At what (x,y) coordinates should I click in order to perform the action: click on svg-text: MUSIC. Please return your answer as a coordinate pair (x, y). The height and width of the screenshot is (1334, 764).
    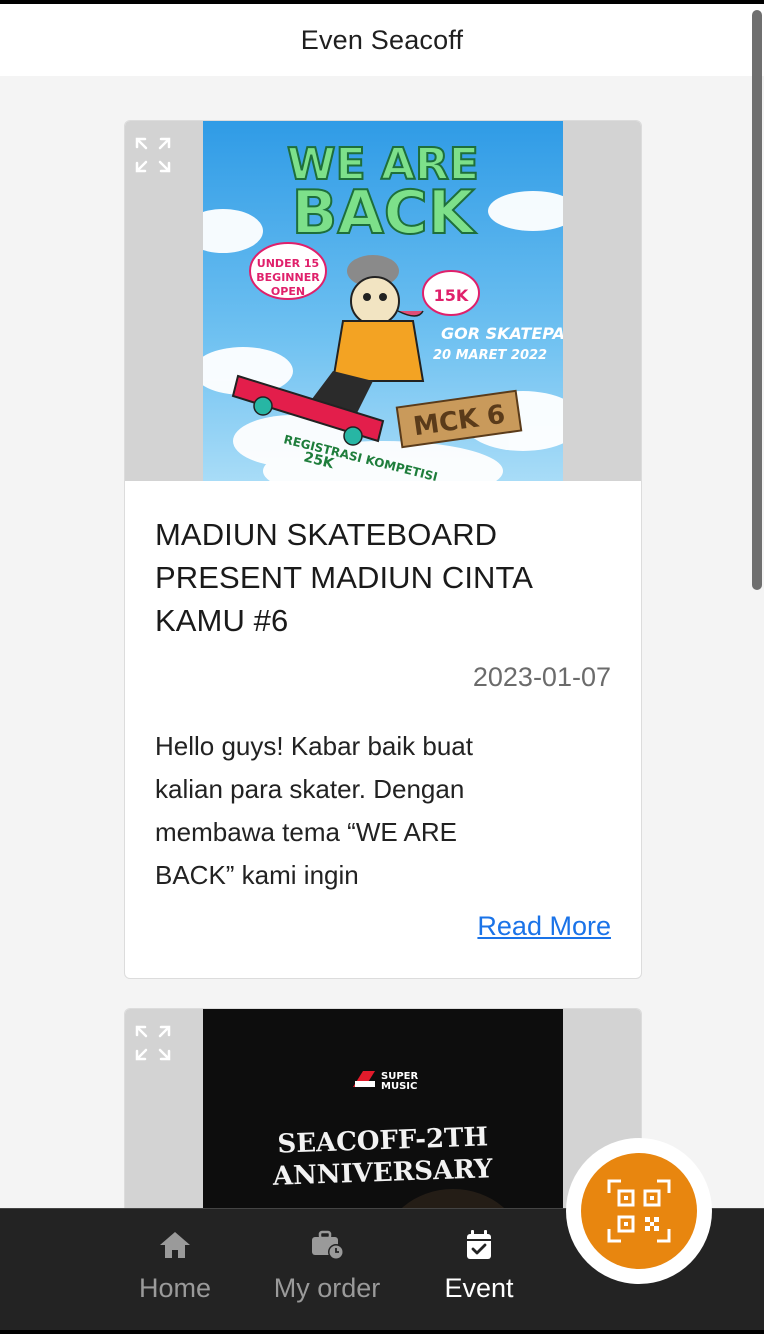
    Looking at the image, I should click on (399, 1086).